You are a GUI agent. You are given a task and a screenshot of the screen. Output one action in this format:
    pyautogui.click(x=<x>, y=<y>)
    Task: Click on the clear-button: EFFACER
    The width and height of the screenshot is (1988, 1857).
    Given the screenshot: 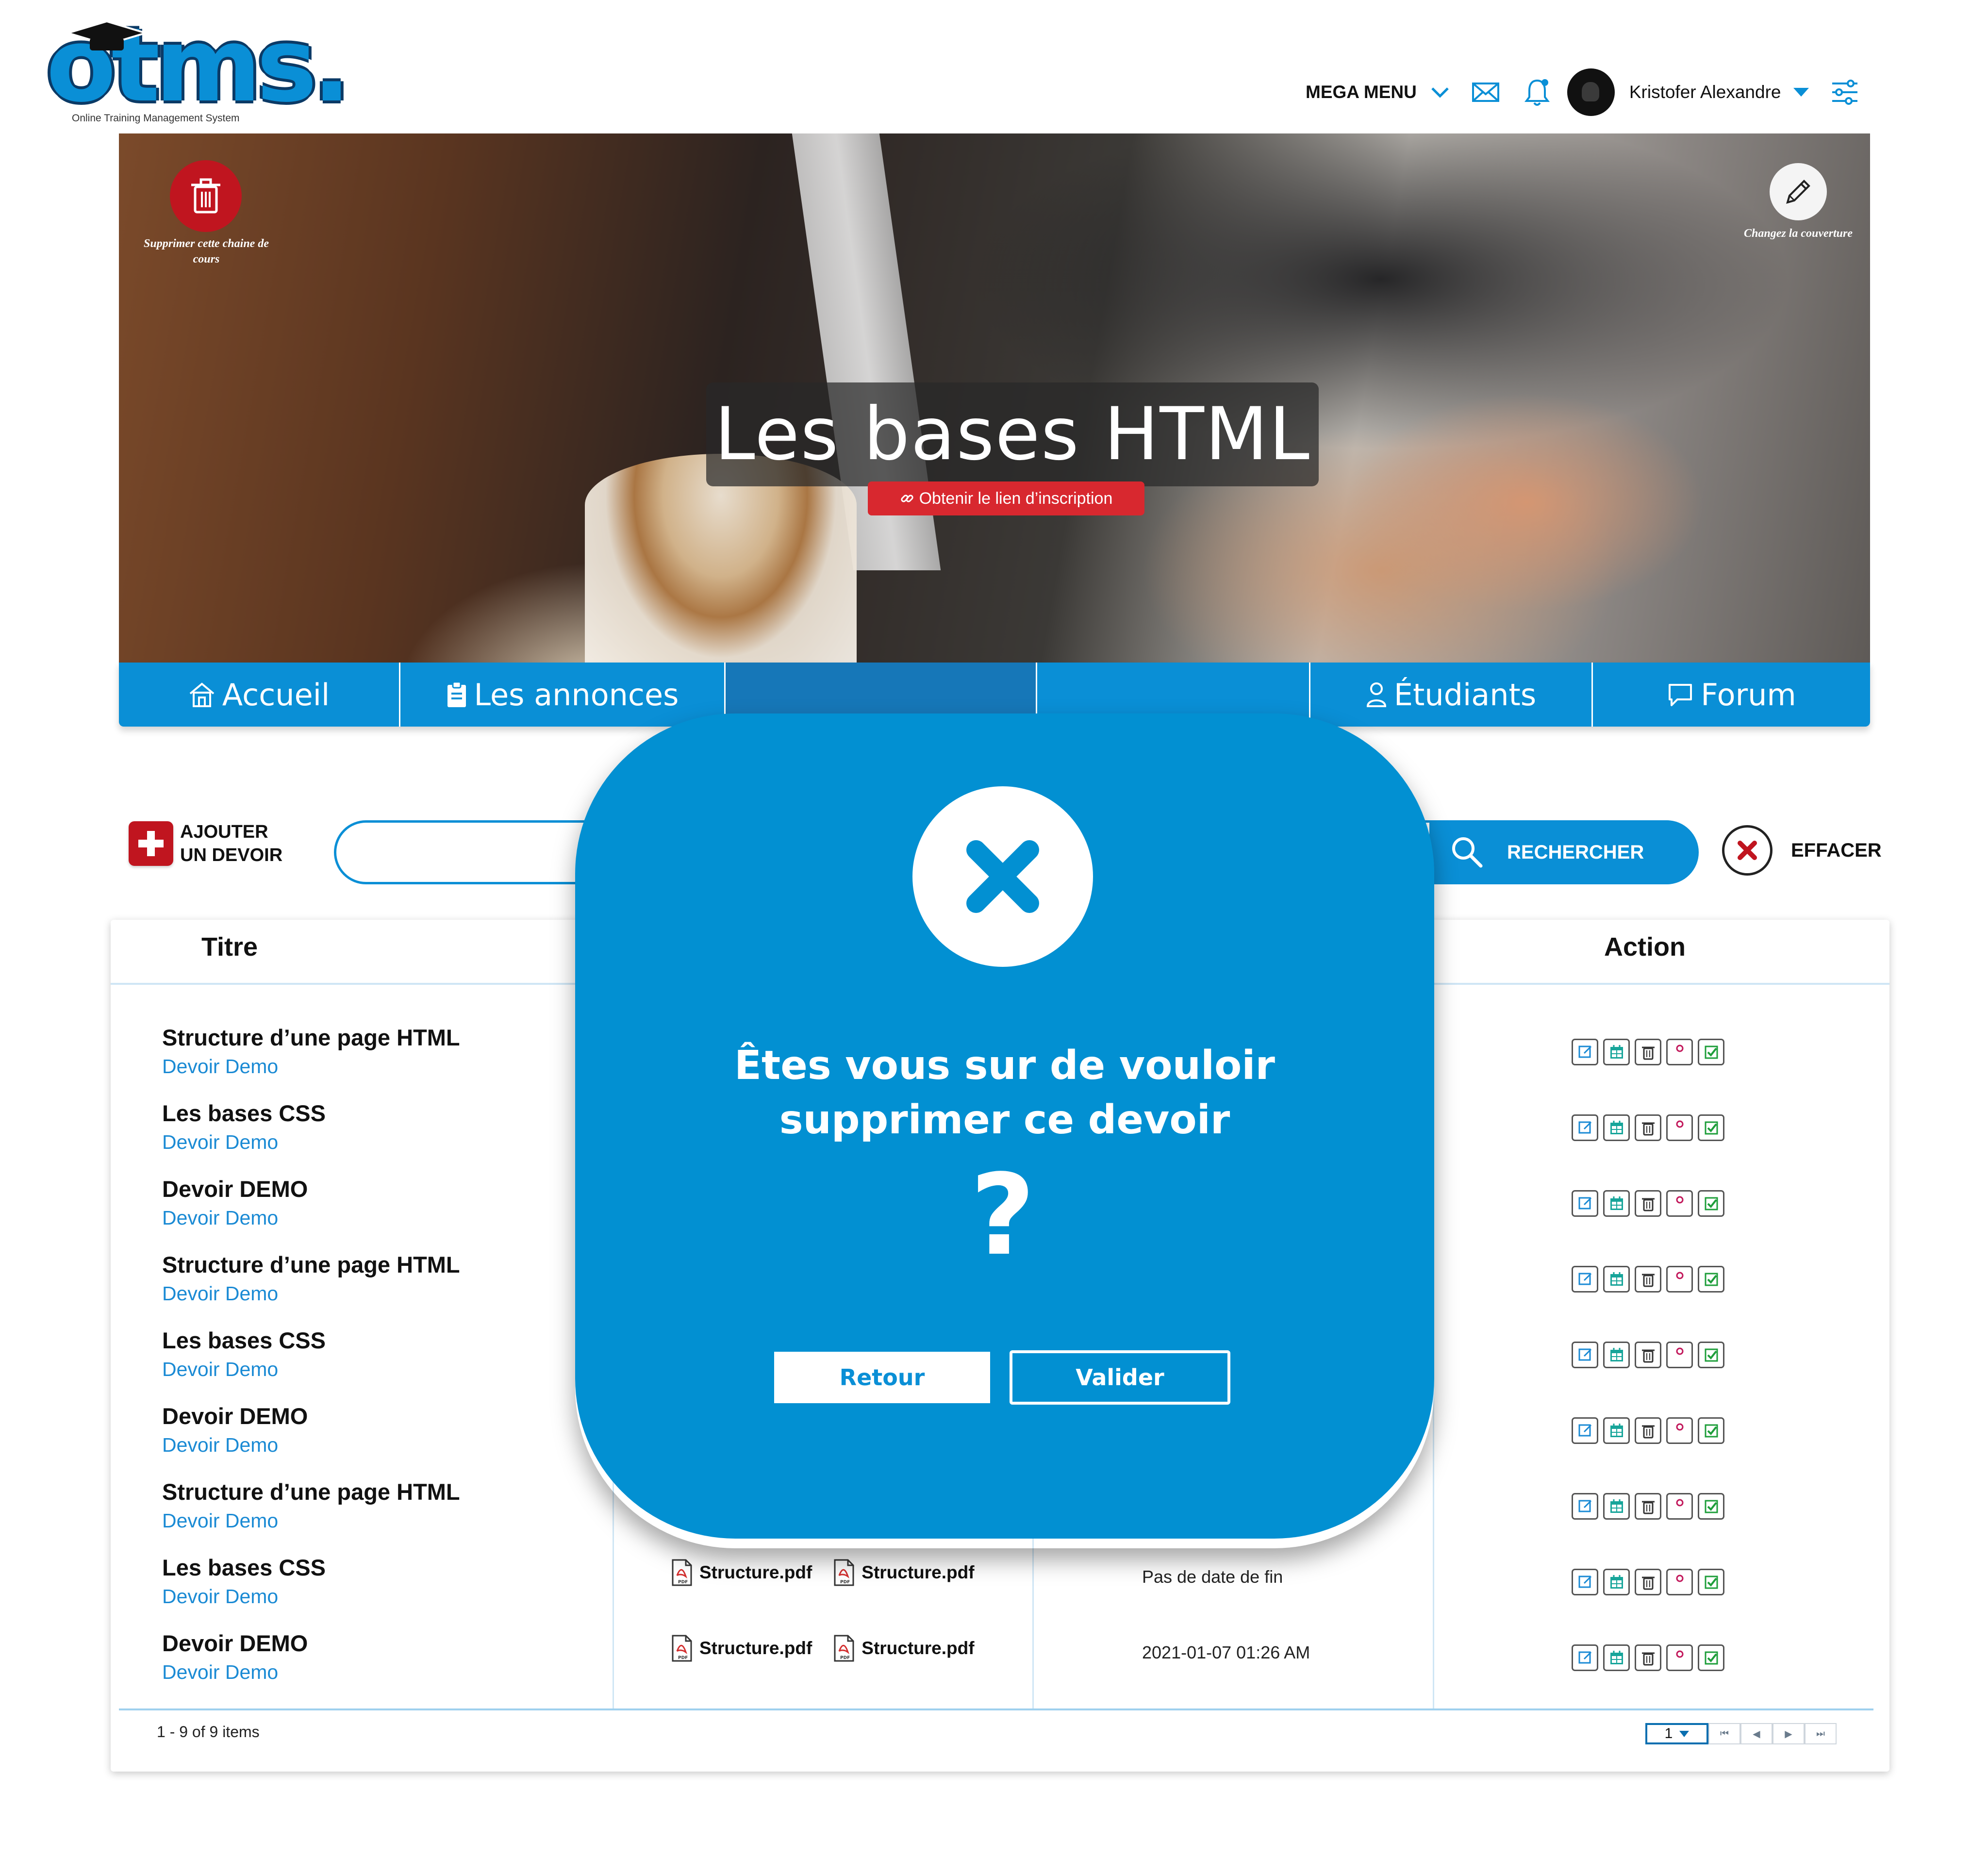 What is the action you would take?
    pyautogui.click(x=1802, y=850)
    